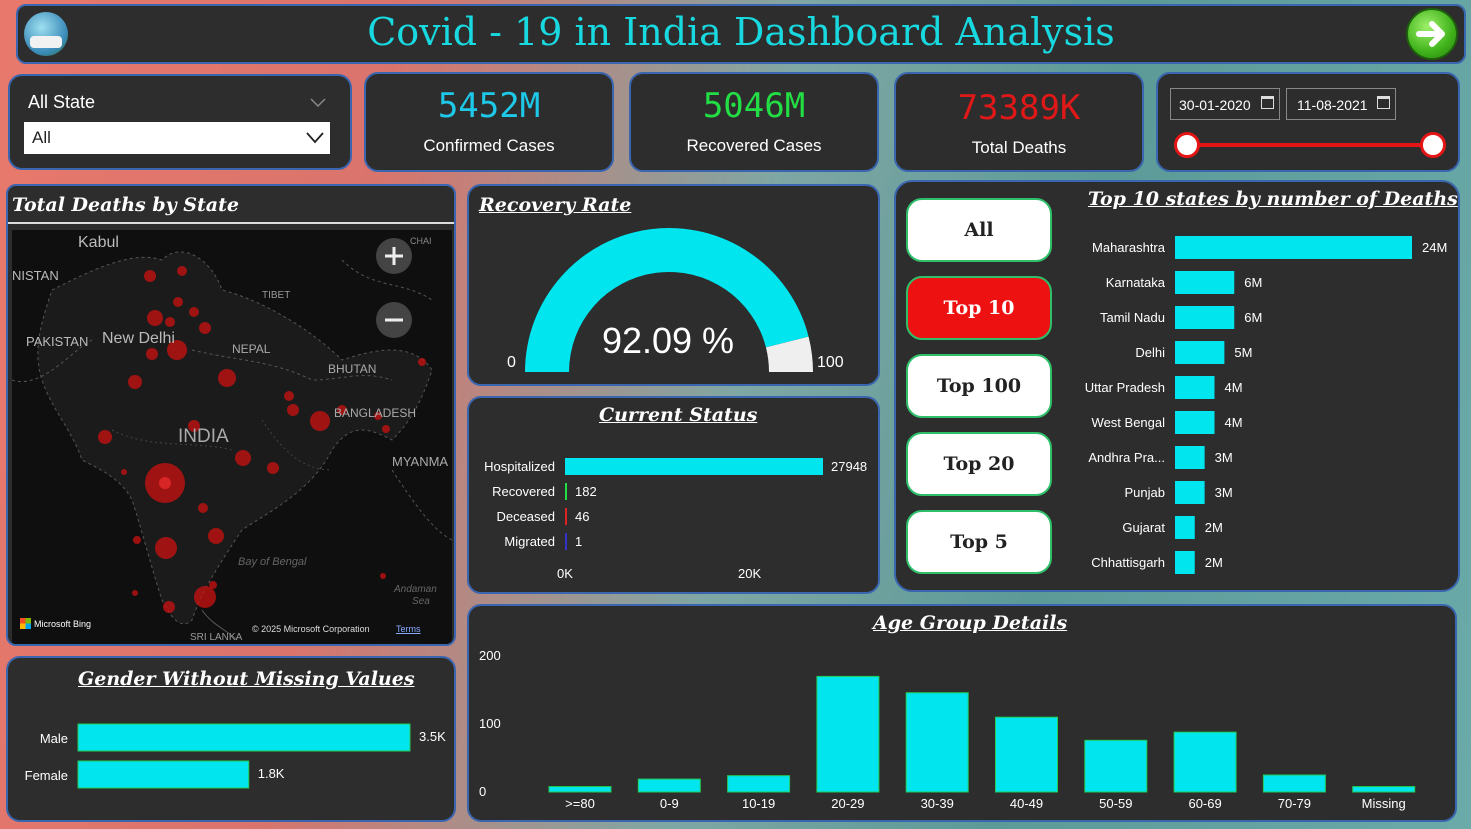  I want to click on start-date-input: 30-01-2020, so click(1225, 104).